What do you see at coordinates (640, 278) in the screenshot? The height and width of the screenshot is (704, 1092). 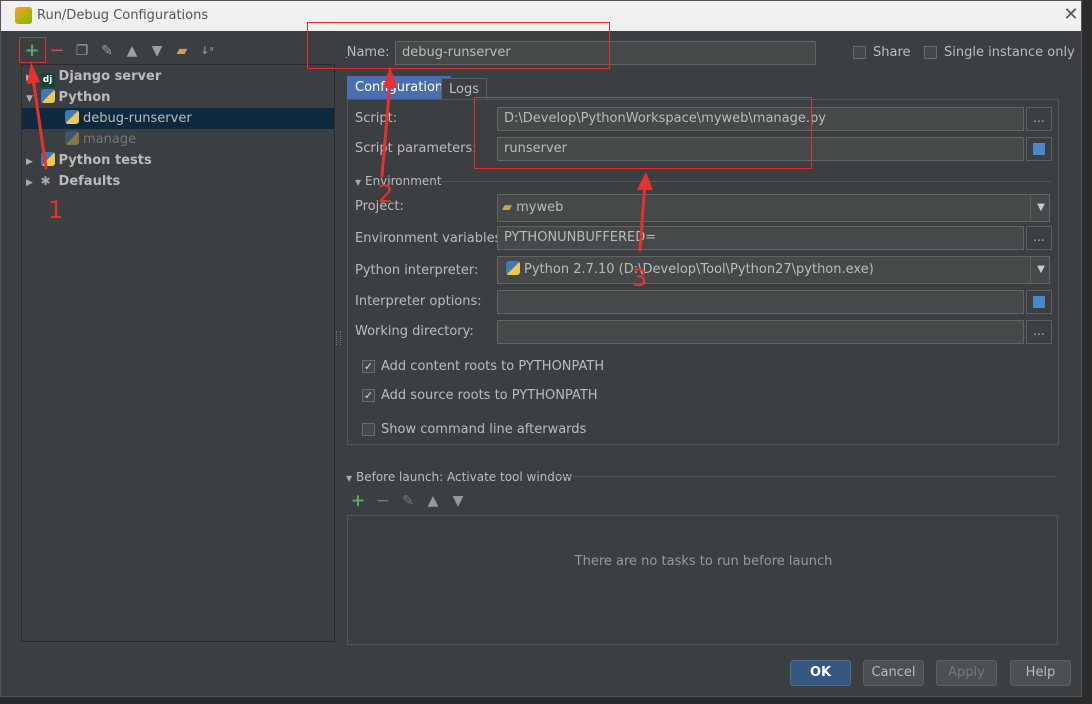 I see `annotation-label-3: 3` at bounding box center [640, 278].